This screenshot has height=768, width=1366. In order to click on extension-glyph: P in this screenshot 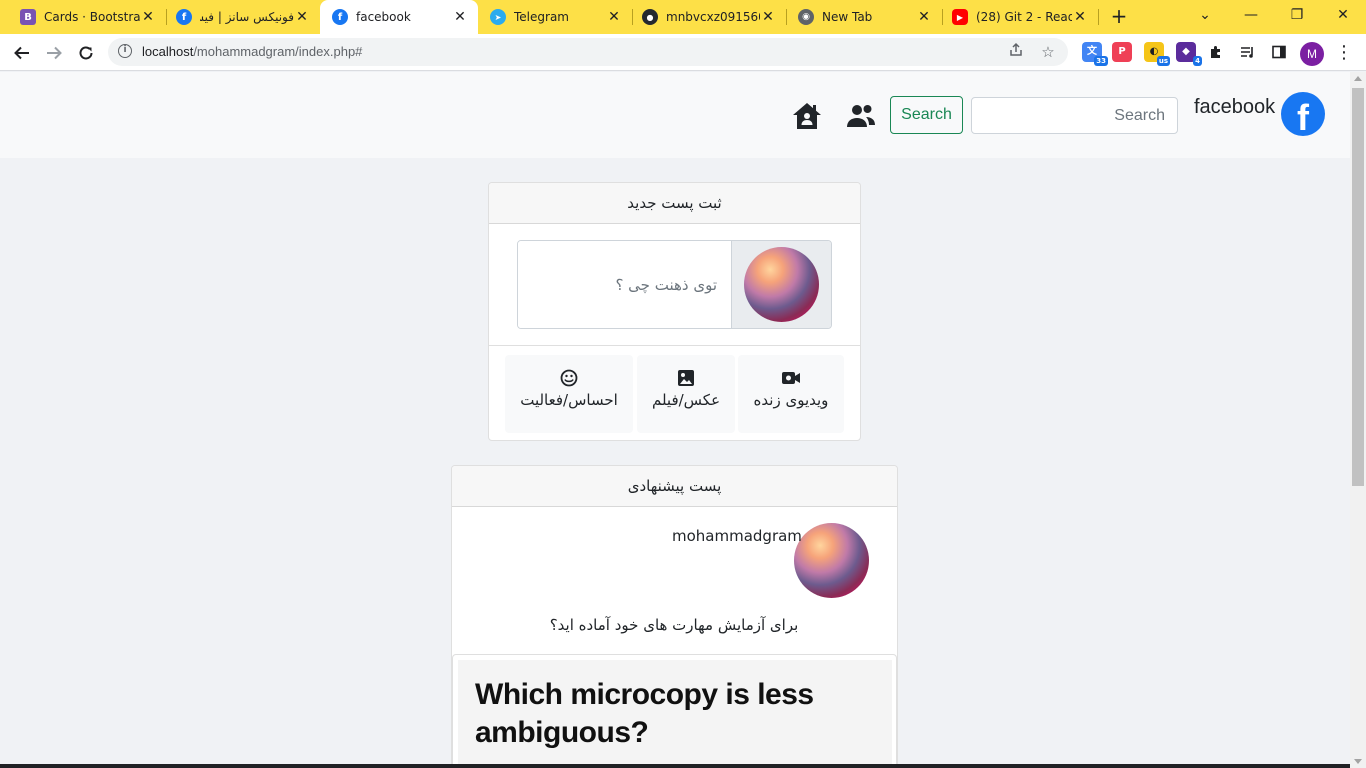, I will do `click(1122, 51)`.